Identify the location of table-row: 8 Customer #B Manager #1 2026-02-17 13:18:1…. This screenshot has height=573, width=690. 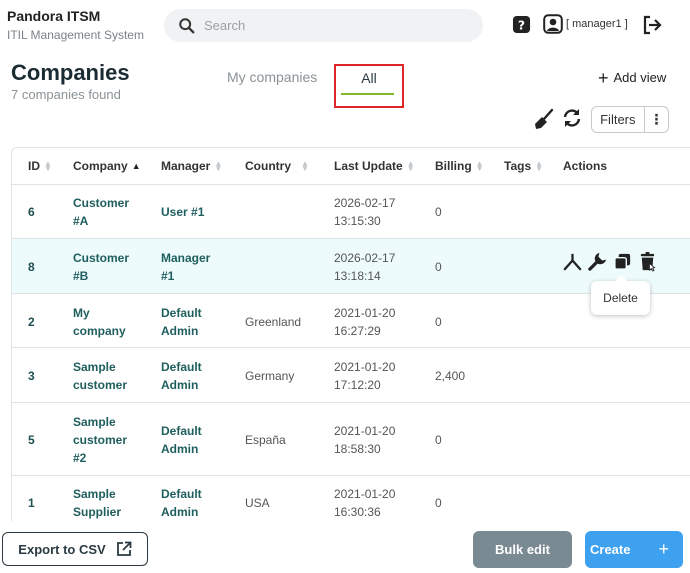
(351, 266).